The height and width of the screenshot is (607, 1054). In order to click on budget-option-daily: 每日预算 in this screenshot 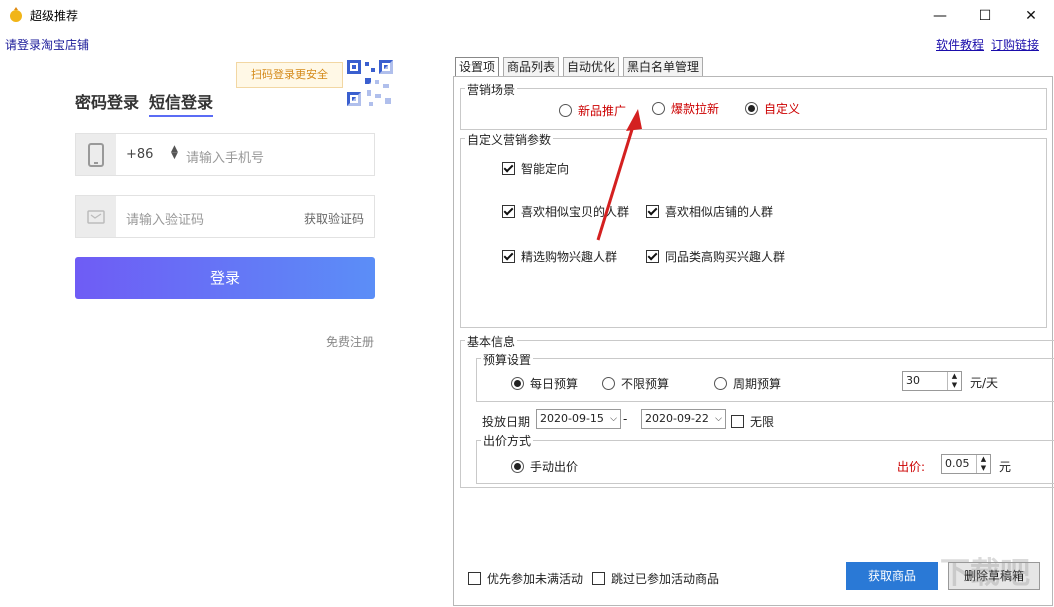, I will do `click(544, 383)`.